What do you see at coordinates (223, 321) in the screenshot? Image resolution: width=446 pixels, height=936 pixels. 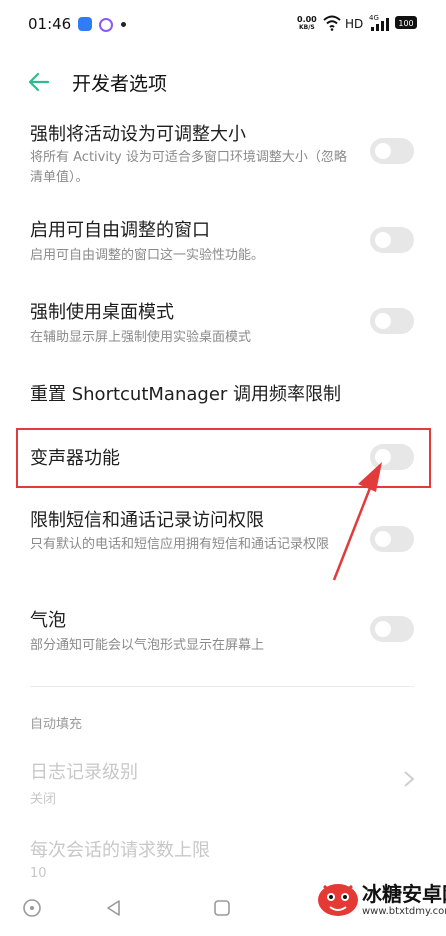 I see `setting-force-desktop-mode: 强制使用桌面模式 在辅助显示屏上强制使用实验桌面模式` at bounding box center [223, 321].